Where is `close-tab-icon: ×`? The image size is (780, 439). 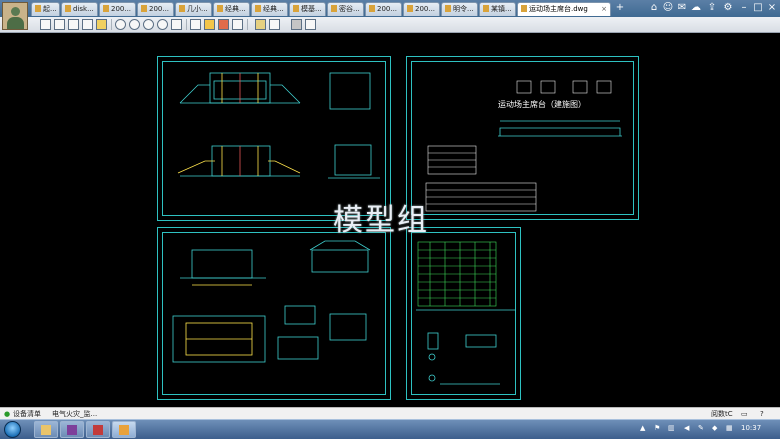 close-tab-icon: × is located at coordinates (604, 9).